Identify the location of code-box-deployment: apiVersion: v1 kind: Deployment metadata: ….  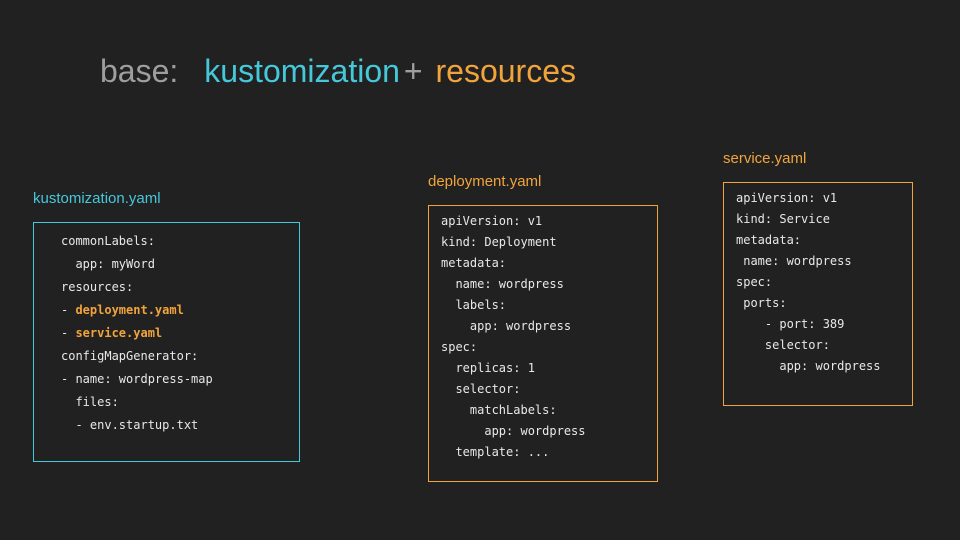
(543, 343).